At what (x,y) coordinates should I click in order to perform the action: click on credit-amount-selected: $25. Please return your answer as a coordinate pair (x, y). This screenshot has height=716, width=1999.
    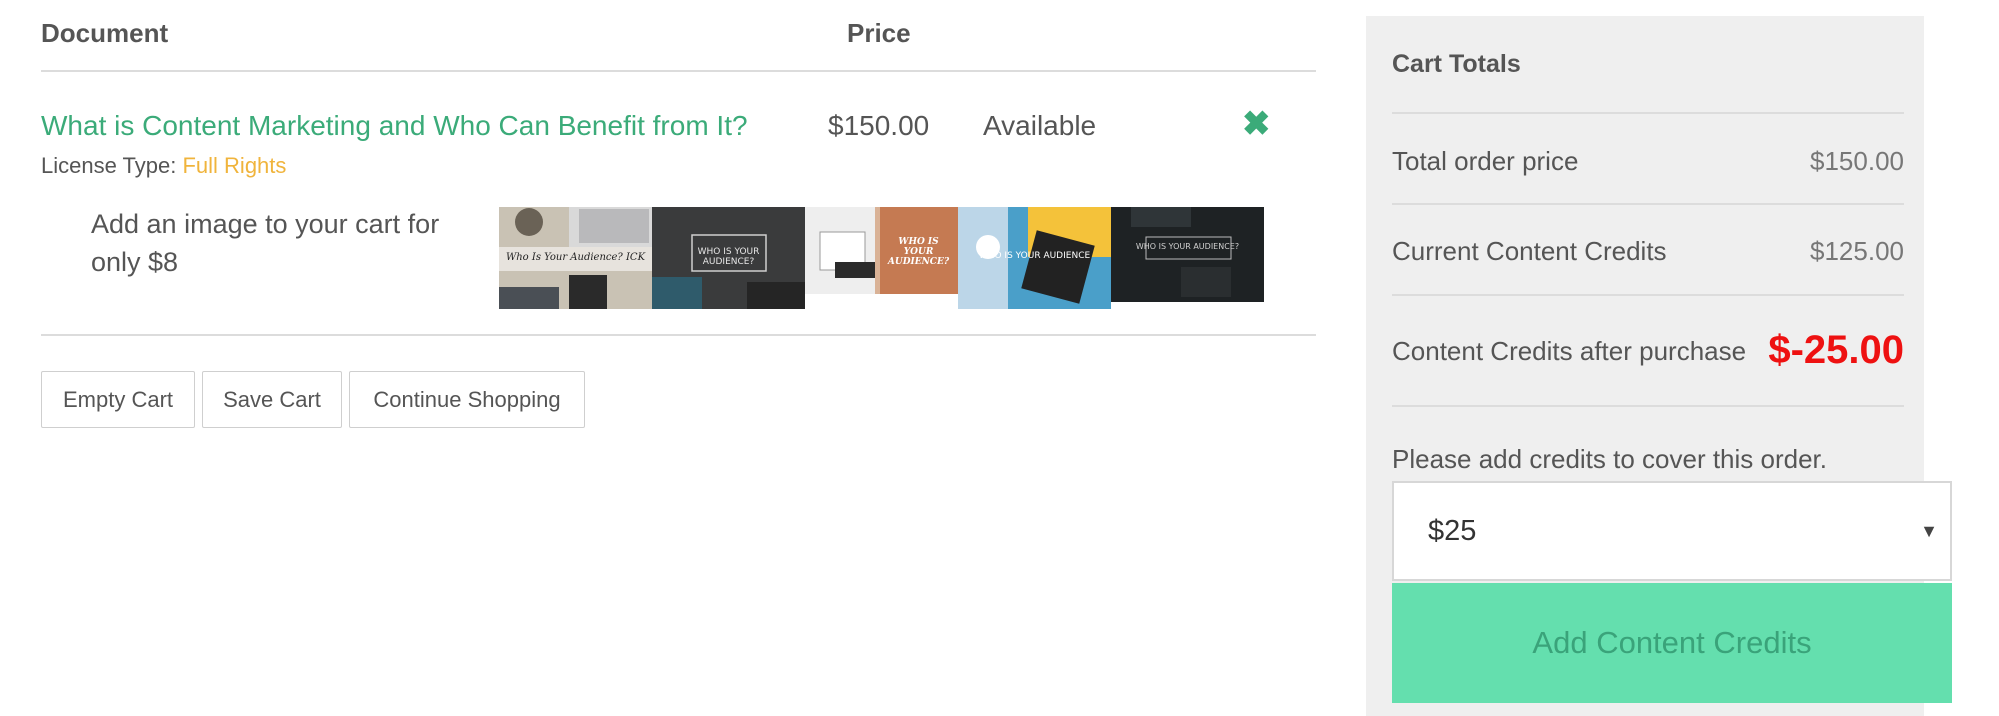
    Looking at the image, I should click on (1452, 531).